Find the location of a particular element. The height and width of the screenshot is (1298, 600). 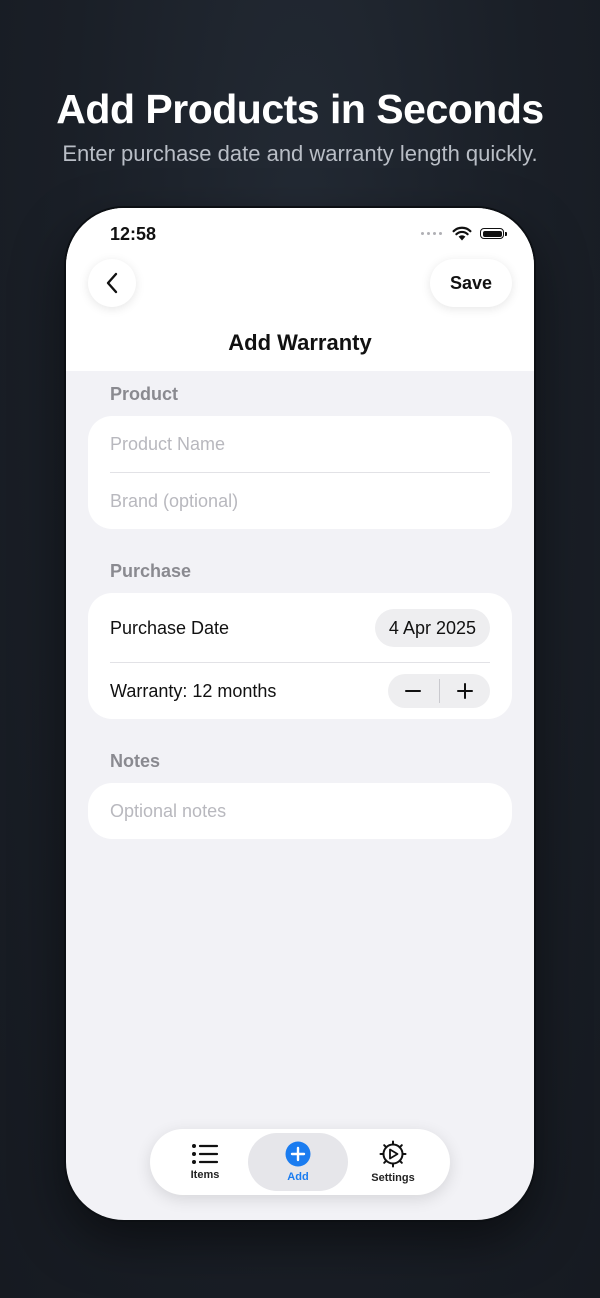

warranty-label: Warranty: 12 months is located at coordinates (193, 690).